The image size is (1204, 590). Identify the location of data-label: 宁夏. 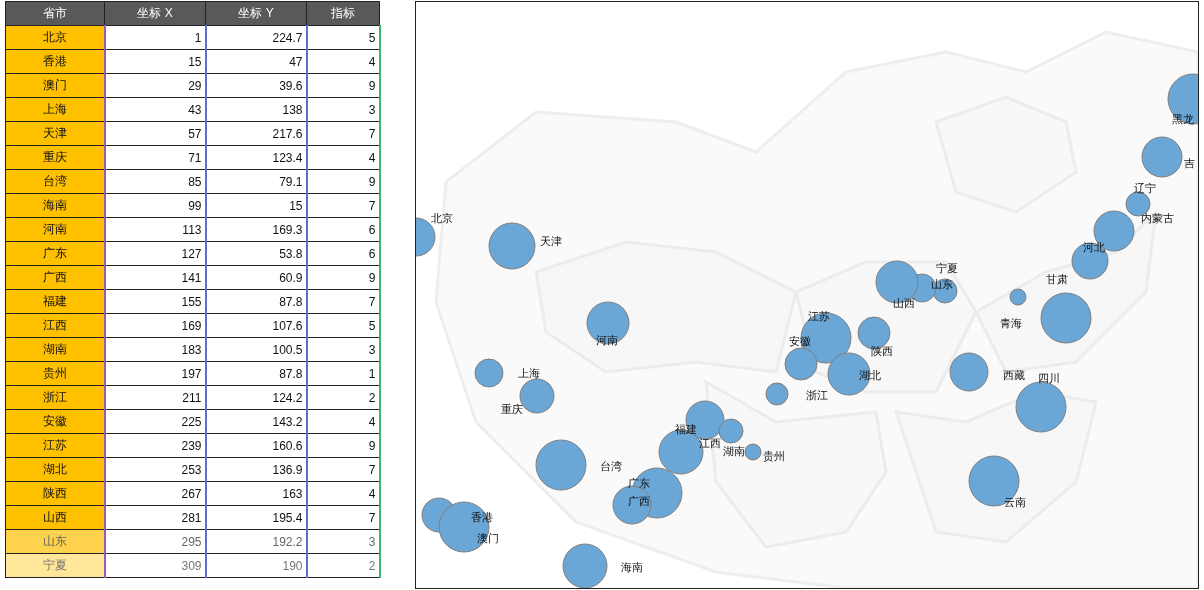
(947, 268).